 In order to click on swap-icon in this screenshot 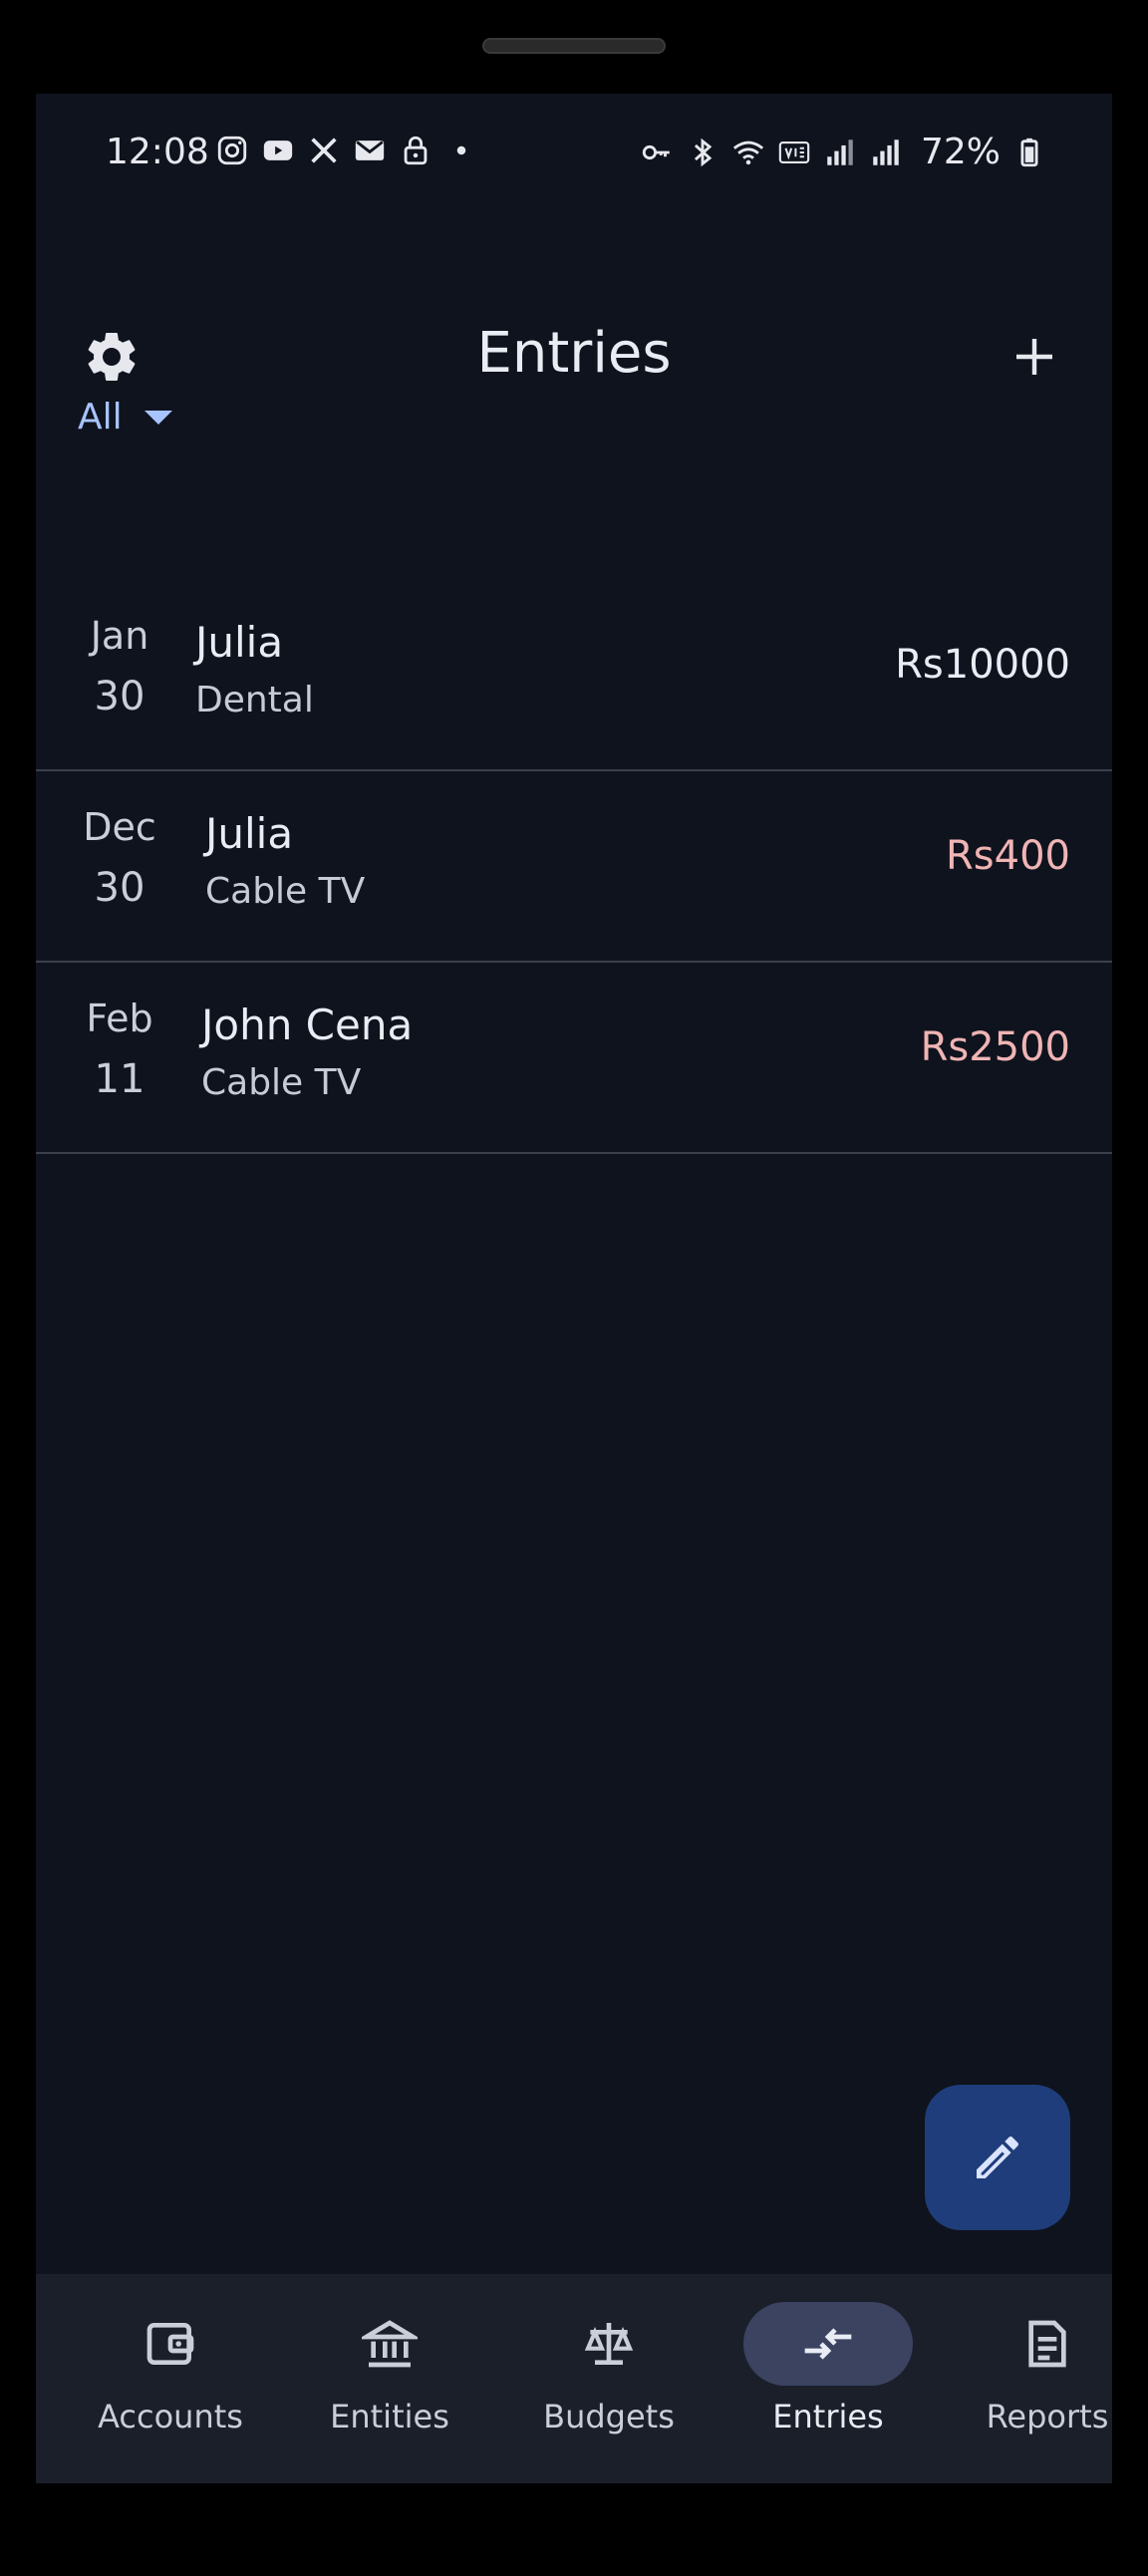, I will do `click(828, 2344)`.